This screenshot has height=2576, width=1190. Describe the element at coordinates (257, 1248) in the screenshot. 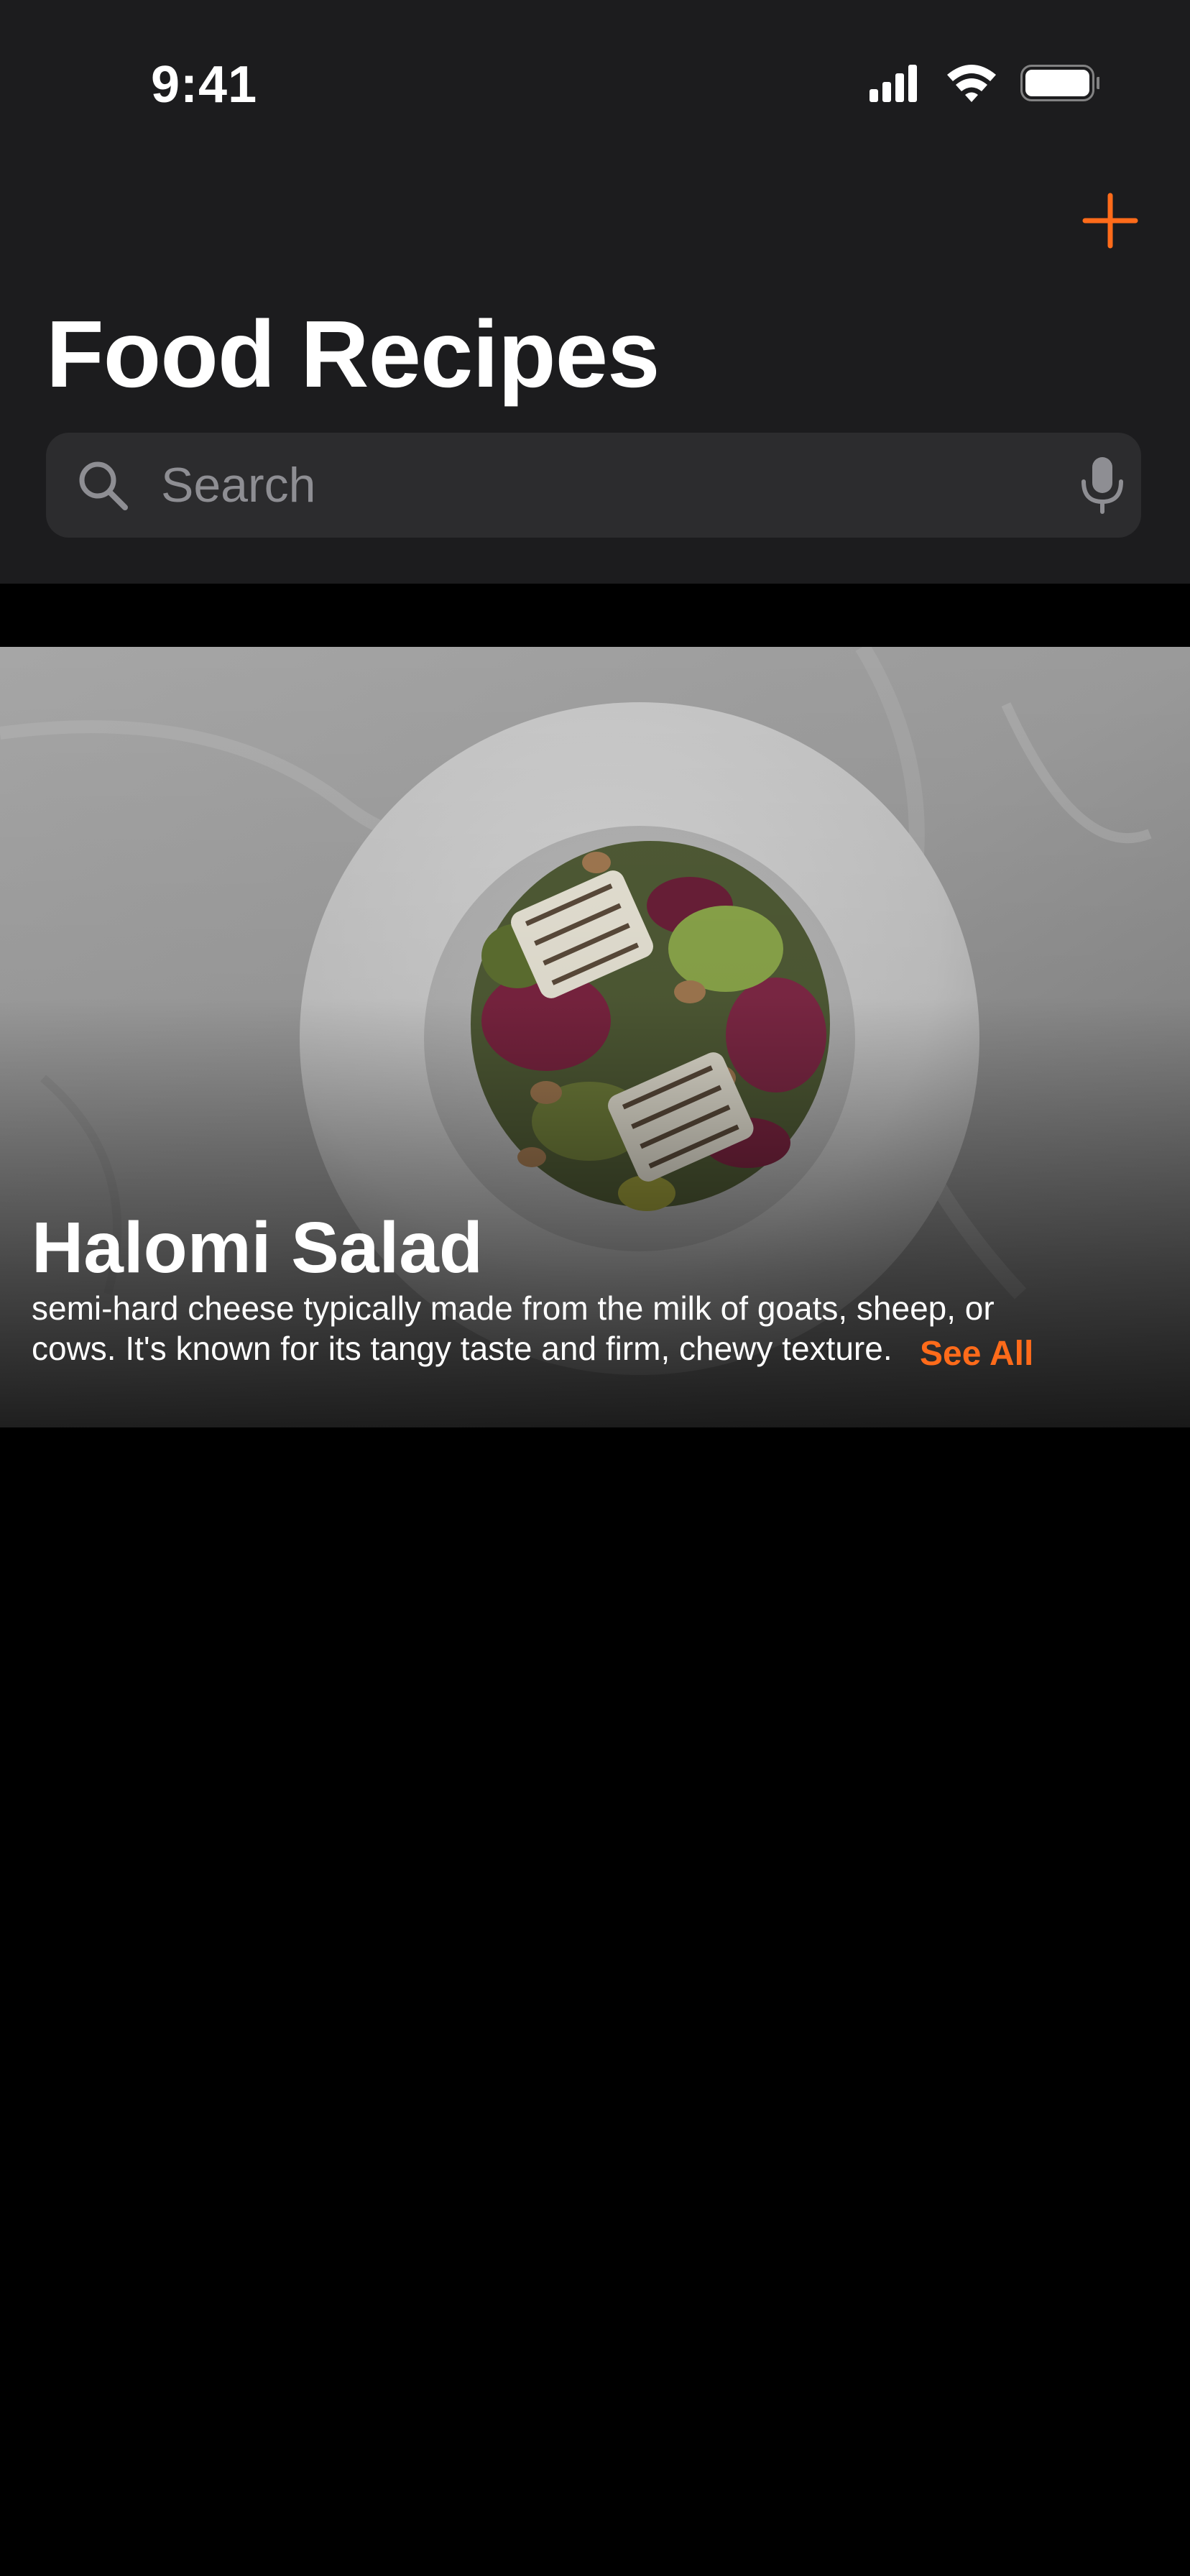

I see `recipe-title: Halomi Salad` at that location.